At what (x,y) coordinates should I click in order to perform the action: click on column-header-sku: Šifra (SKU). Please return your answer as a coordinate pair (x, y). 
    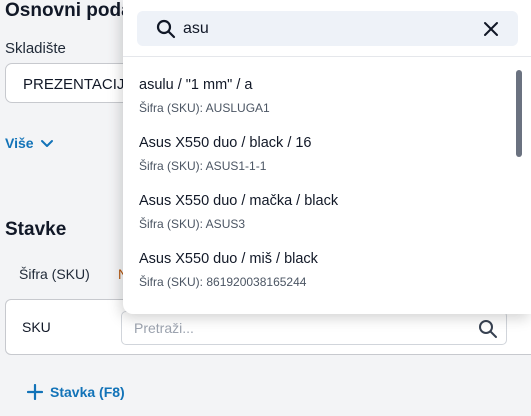
    Looking at the image, I should click on (54, 274).